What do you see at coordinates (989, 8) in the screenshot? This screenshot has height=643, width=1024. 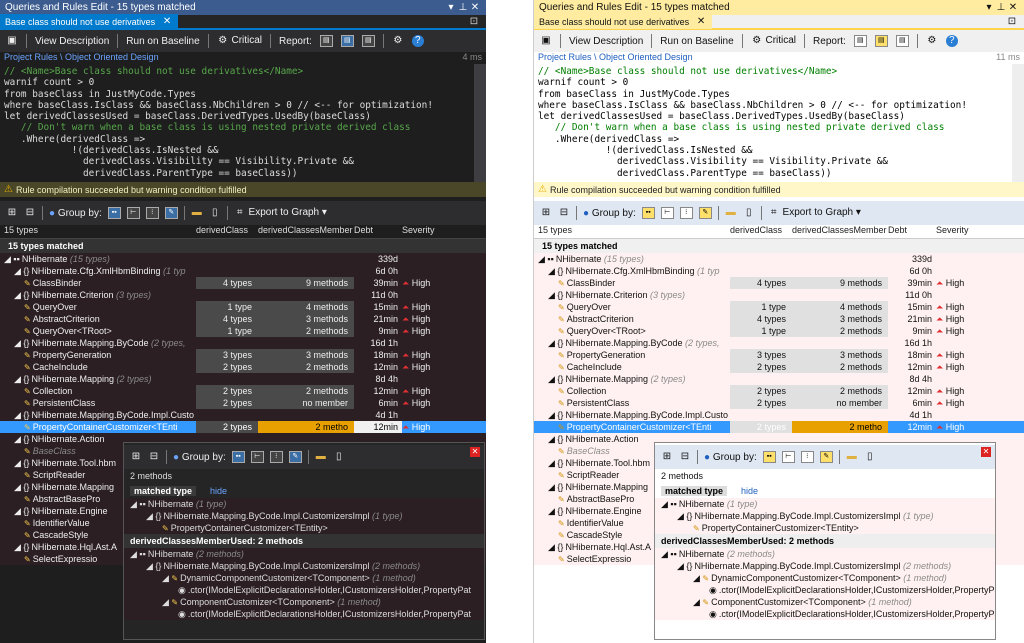 I see `dropdown-icon: ▾` at bounding box center [989, 8].